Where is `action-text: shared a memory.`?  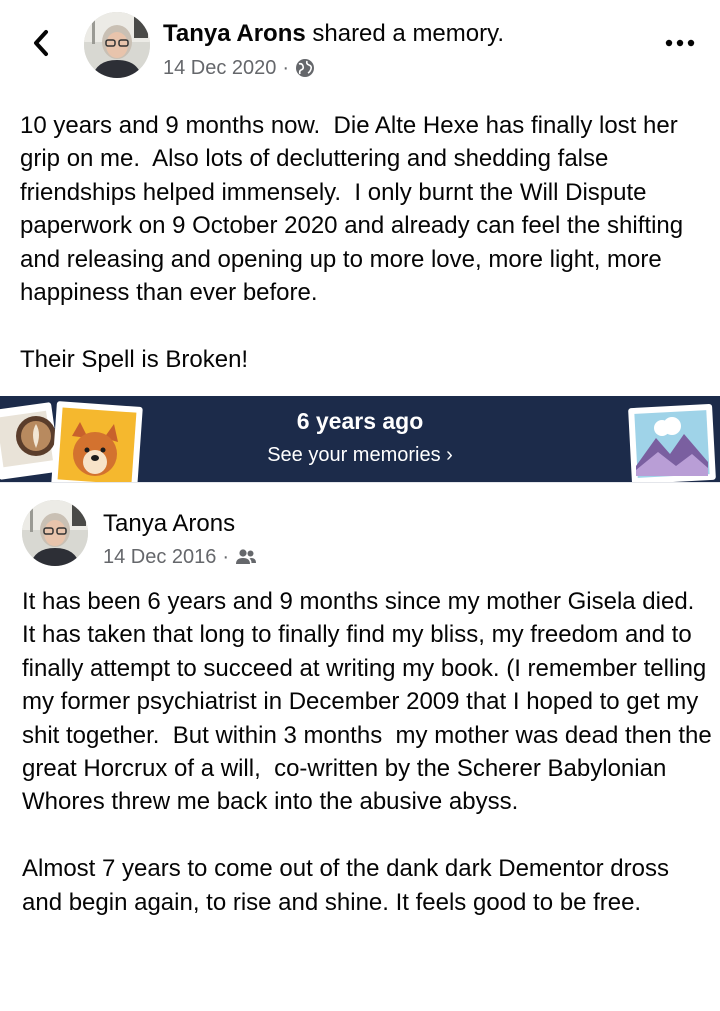
action-text: shared a memory. is located at coordinates (404, 33).